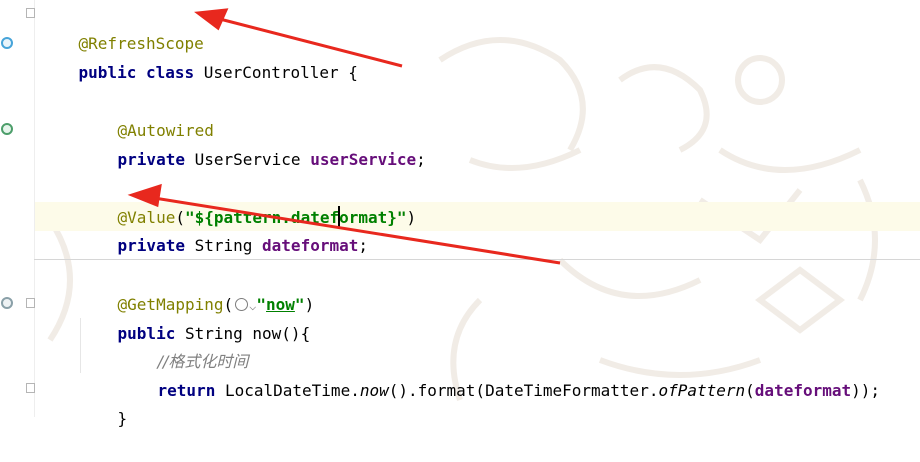 The image size is (920, 462). I want to click on field-user-service: userService, so click(363, 159).